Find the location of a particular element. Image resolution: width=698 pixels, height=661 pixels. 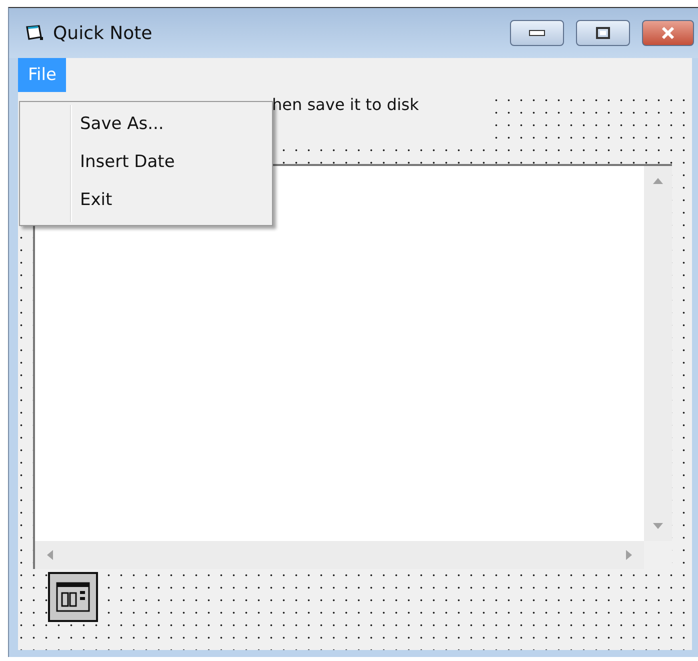

maximize-button is located at coordinates (603, 33).